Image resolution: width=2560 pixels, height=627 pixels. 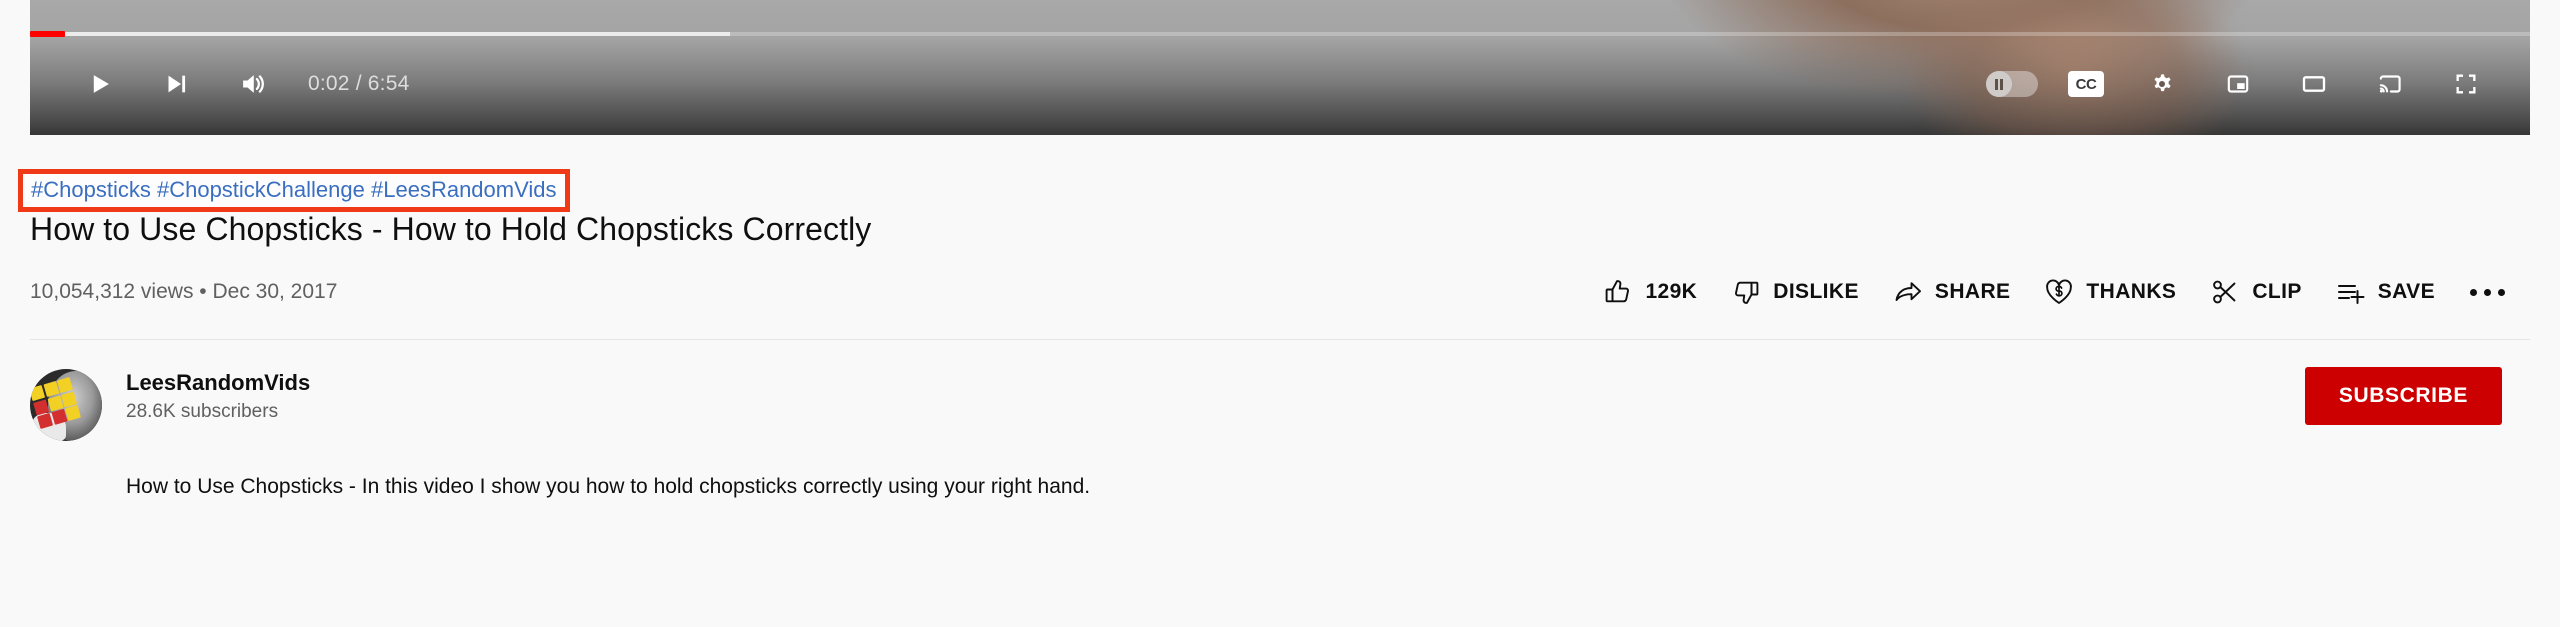 I want to click on captions-button: CC, so click(x=2086, y=84).